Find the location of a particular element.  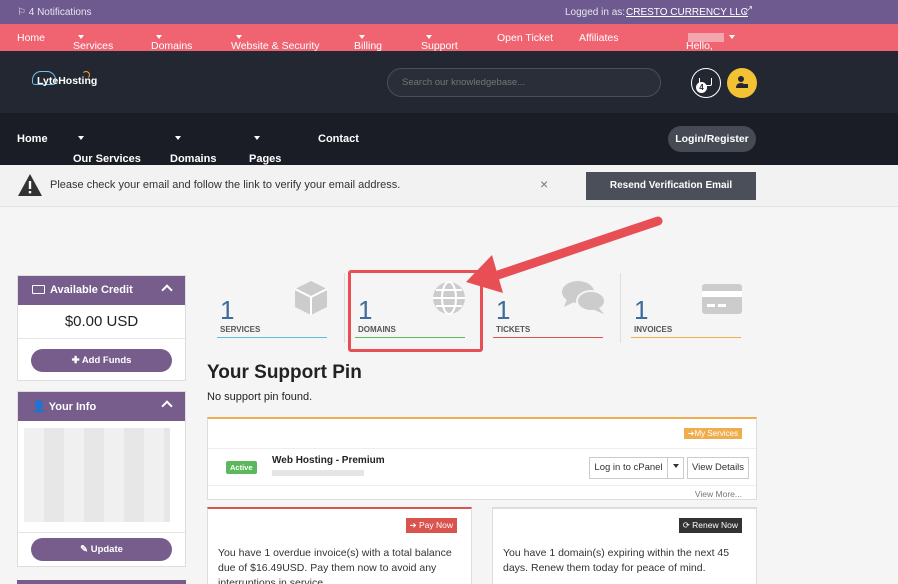

info-panel: 👤 Your Info ✎ Update is located at coordinates (101, 479).